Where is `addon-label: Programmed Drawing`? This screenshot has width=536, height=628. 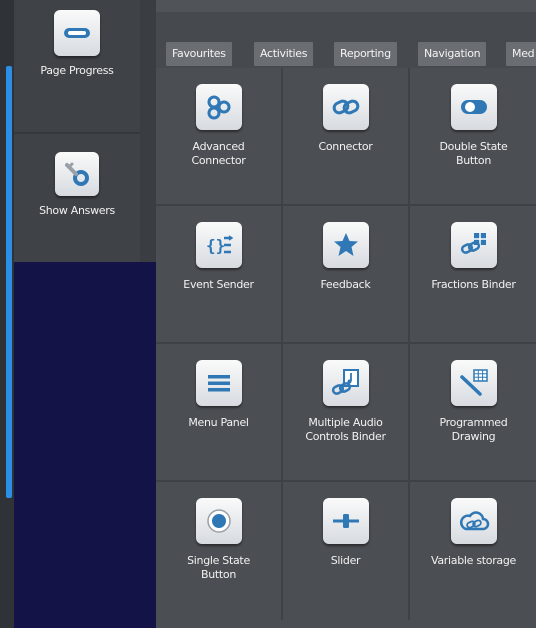
addon-label: Programmed Drawing is located at coordinates (473, 429).